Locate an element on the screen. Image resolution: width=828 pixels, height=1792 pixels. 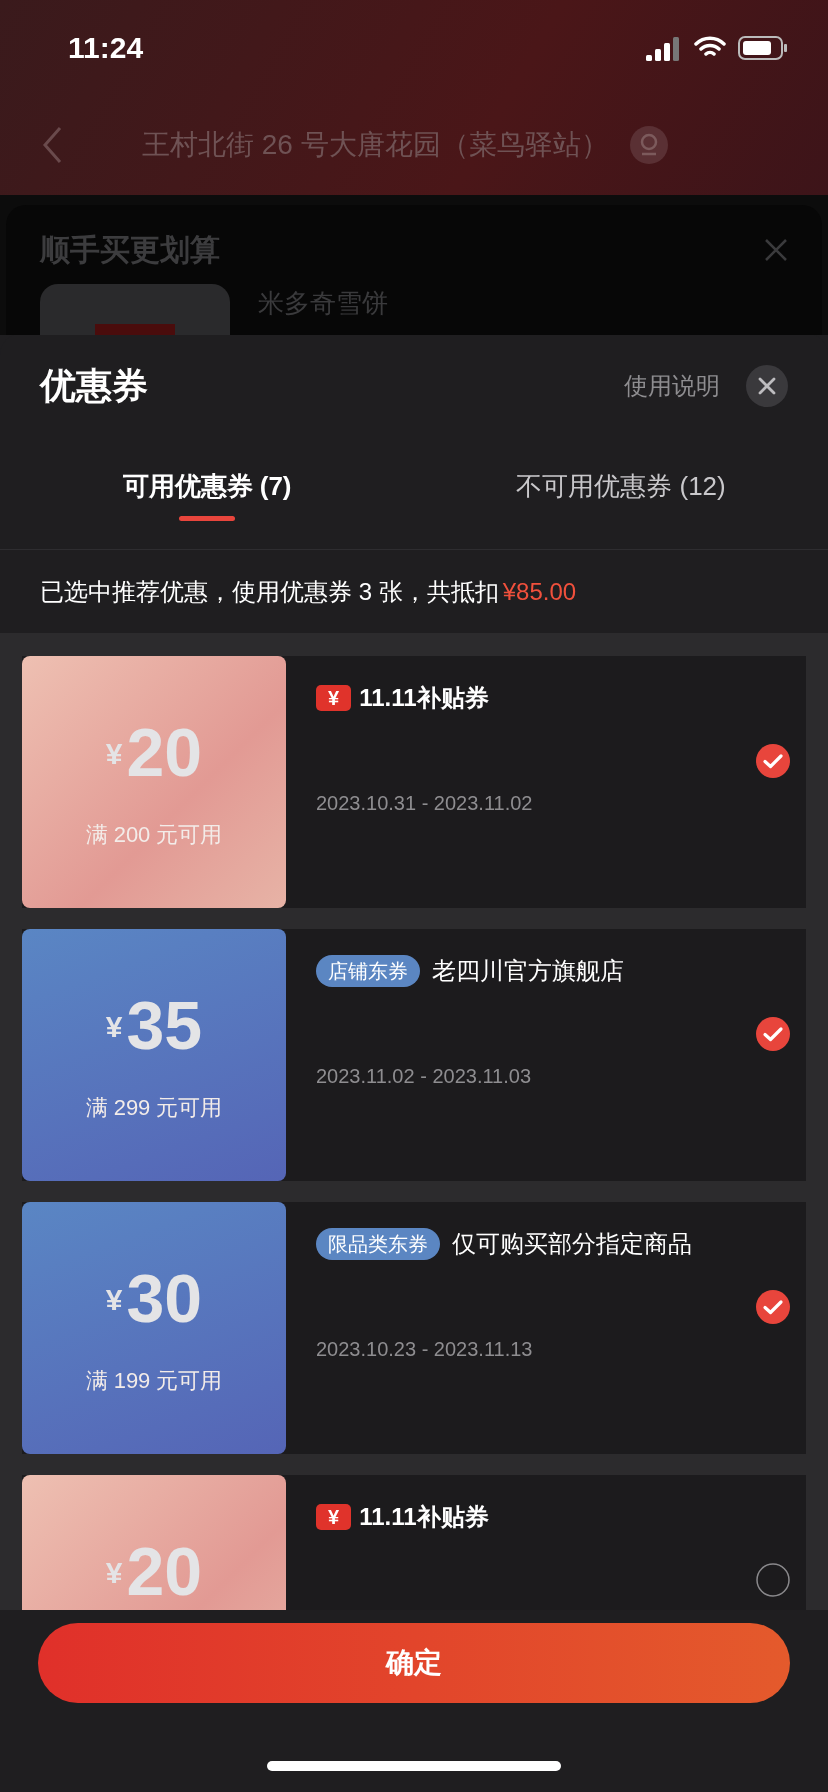
coupon-card: ¥20 ¥ 11.11补贴券 is located at coordinates (414, 1542).